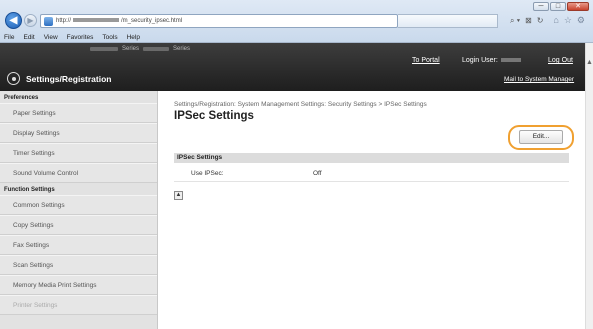 The image size is (593, 329). I want to click on sidebar-item-fax-settings: Fax Settings, so click(78, 245).